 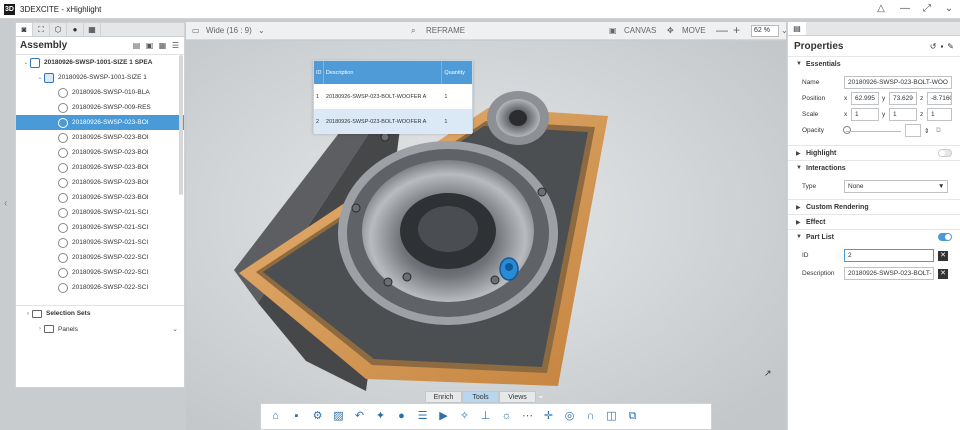 I want to click on stepper-icon: ⇕, so click(x=926, y=131).